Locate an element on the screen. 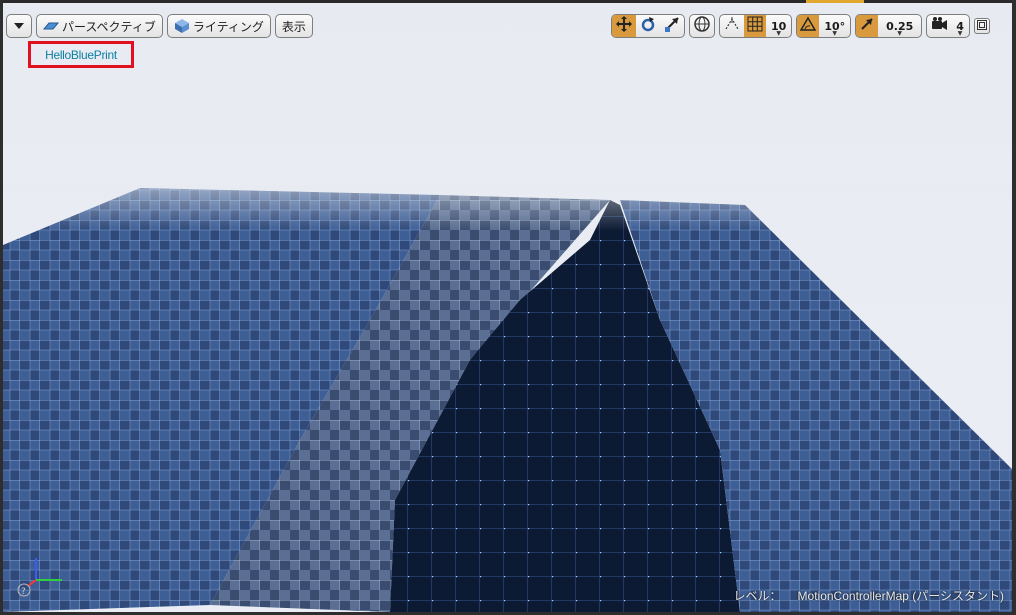 The width and height of the screenshot is (1016, 615). camera-speed-group: 4 ▼ is located at coordinates (948, 26).